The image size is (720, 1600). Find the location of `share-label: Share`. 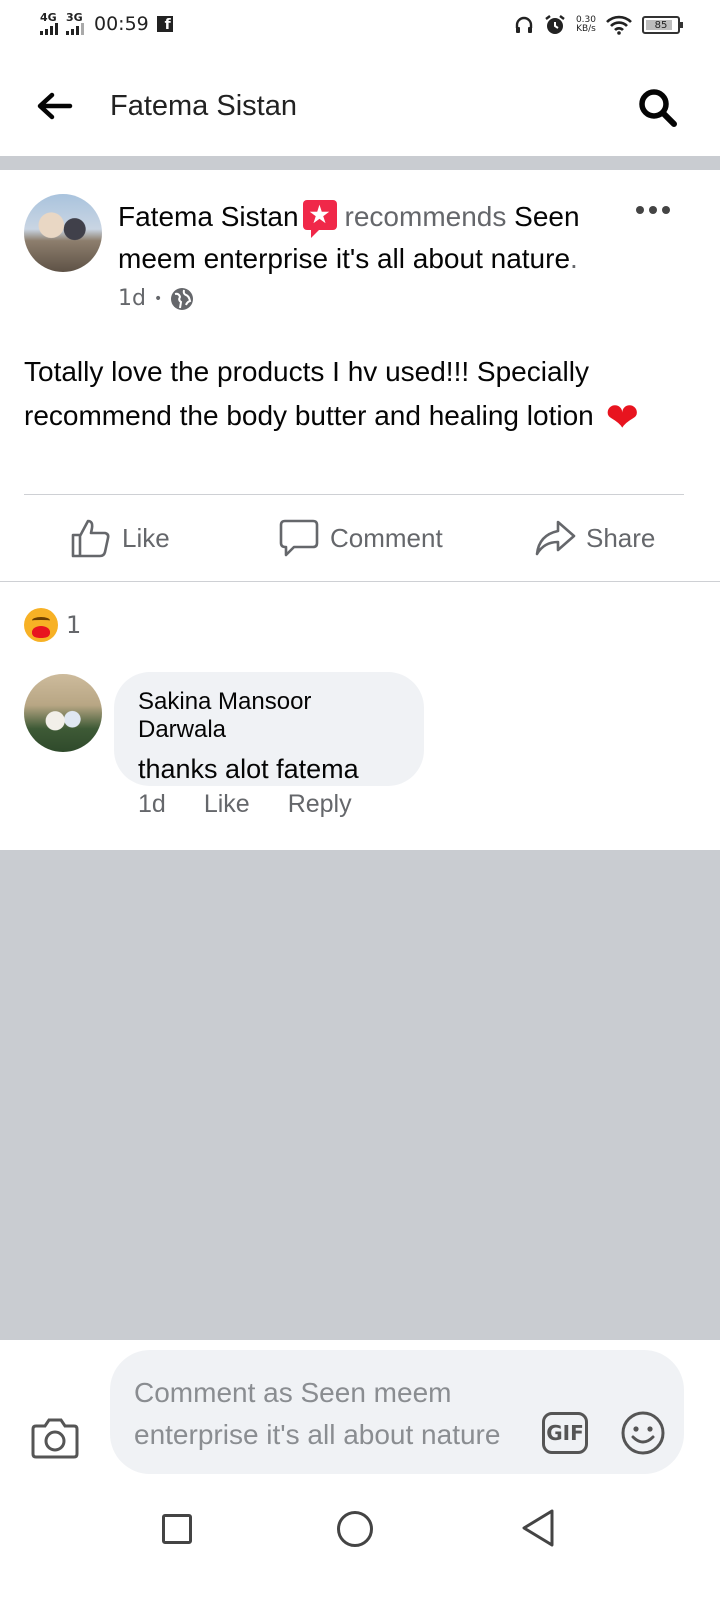

share-label: Share is located at coordinates (621, 537).